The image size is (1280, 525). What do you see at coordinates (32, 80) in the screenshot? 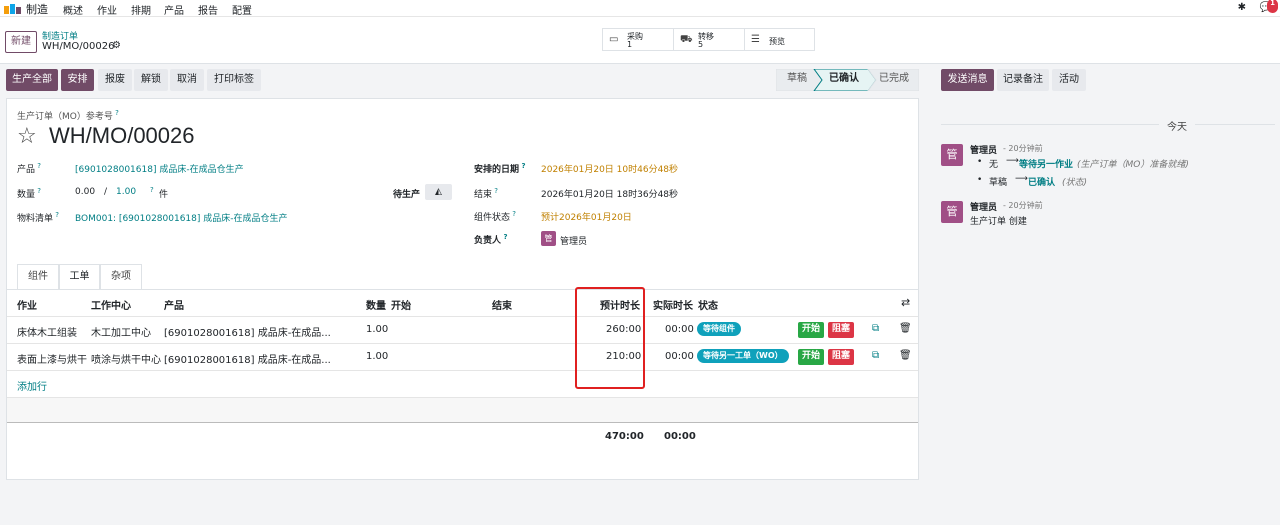
I see `produce-all-button: 生产全部` at bounding box center [32, 80].